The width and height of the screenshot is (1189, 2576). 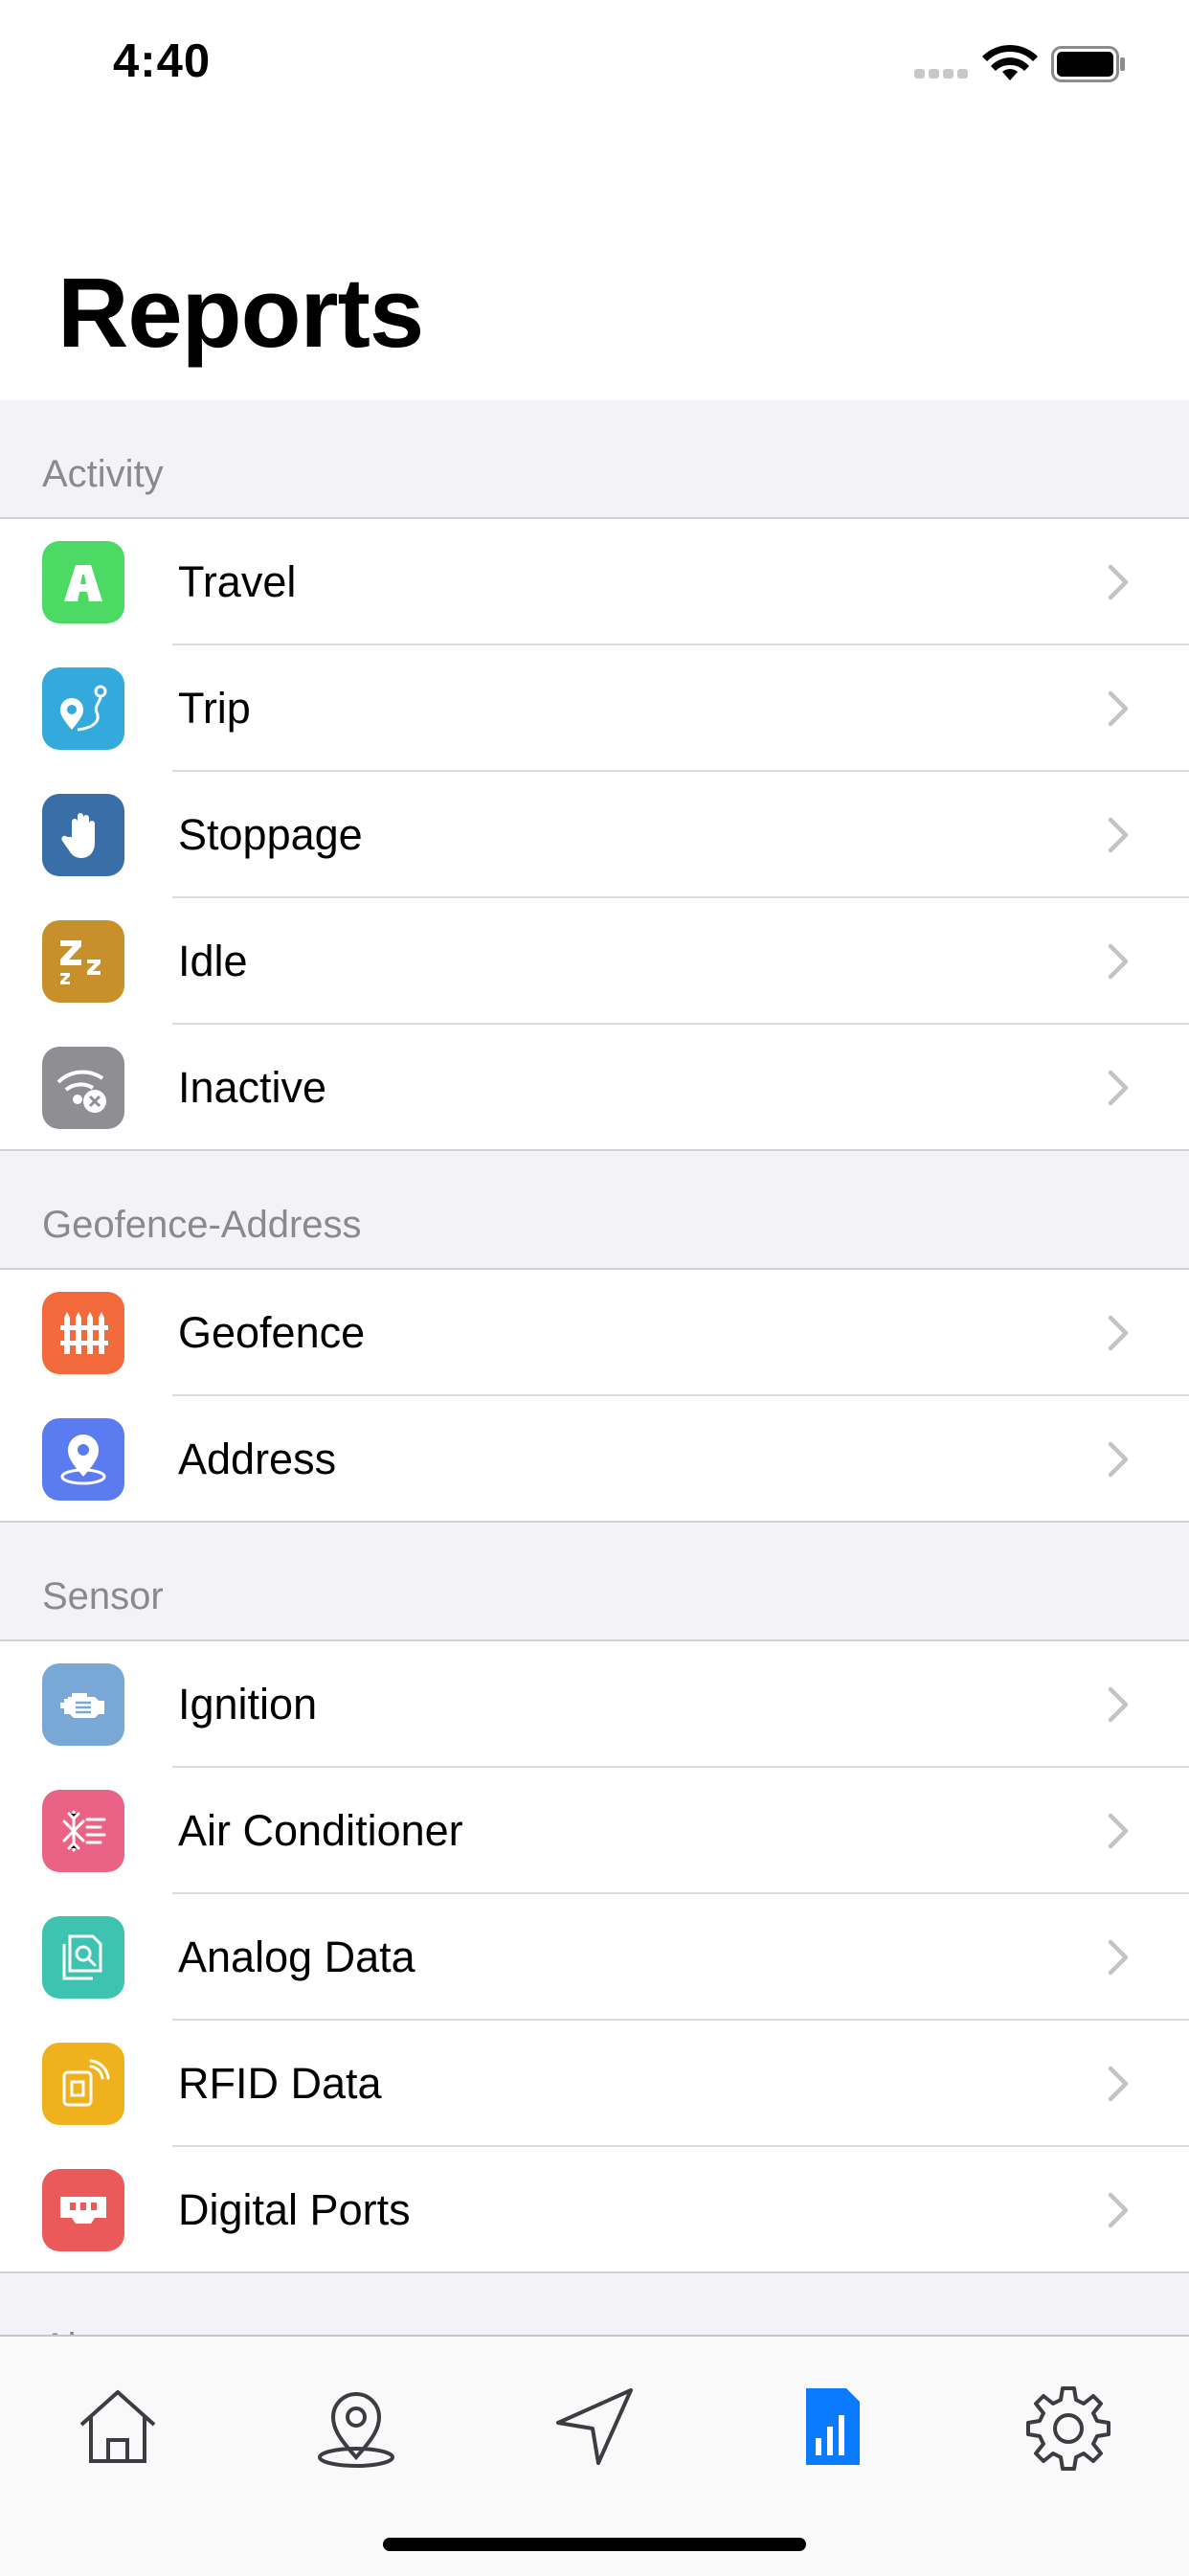 What do you see at coordinates (594, 708) in the screenshot?
I see `report-row-trip: Trip` at bounding box center [594, 708].